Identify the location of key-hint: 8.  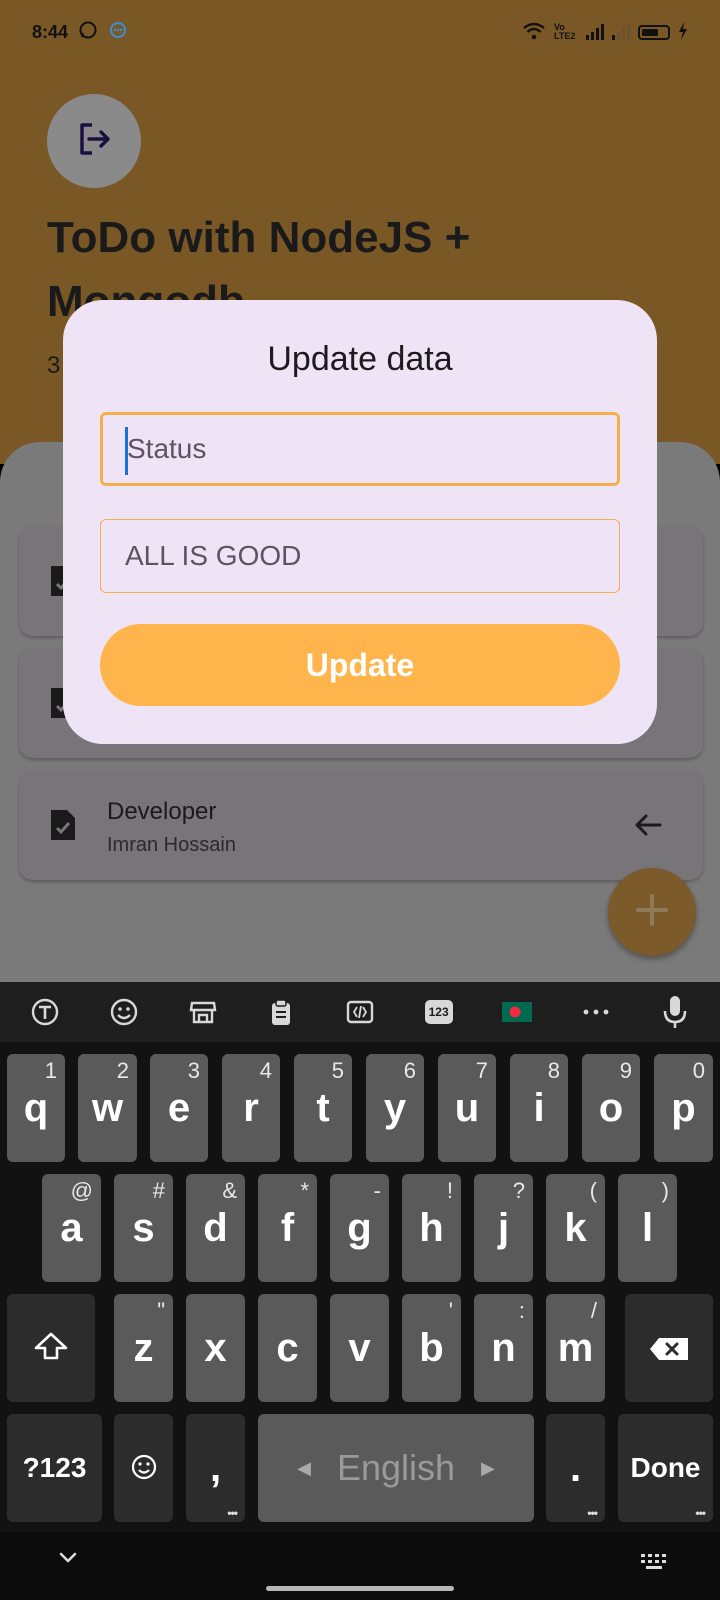
(553, 1070).